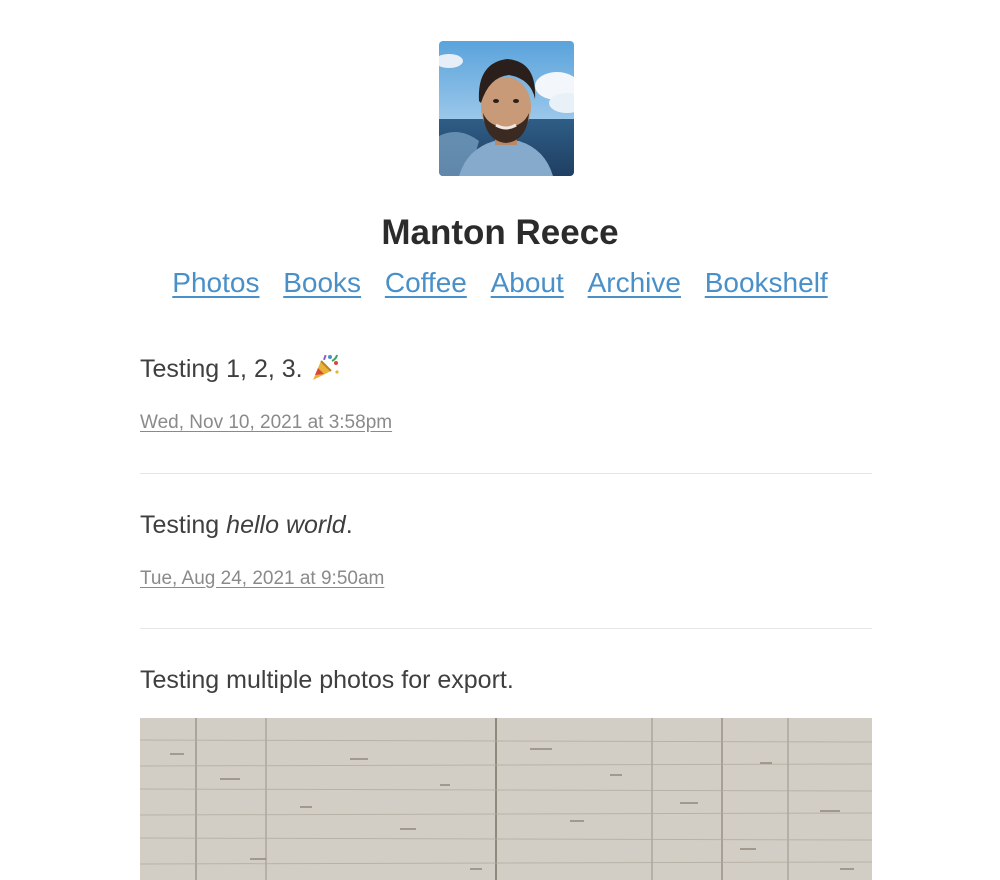 Image resolution: width=1000 pixels, height=880 pixels. Describe the element at coordinates (327, 680) in the screenshot. I see `post-body: Testing multiple photos for export.` at that location.